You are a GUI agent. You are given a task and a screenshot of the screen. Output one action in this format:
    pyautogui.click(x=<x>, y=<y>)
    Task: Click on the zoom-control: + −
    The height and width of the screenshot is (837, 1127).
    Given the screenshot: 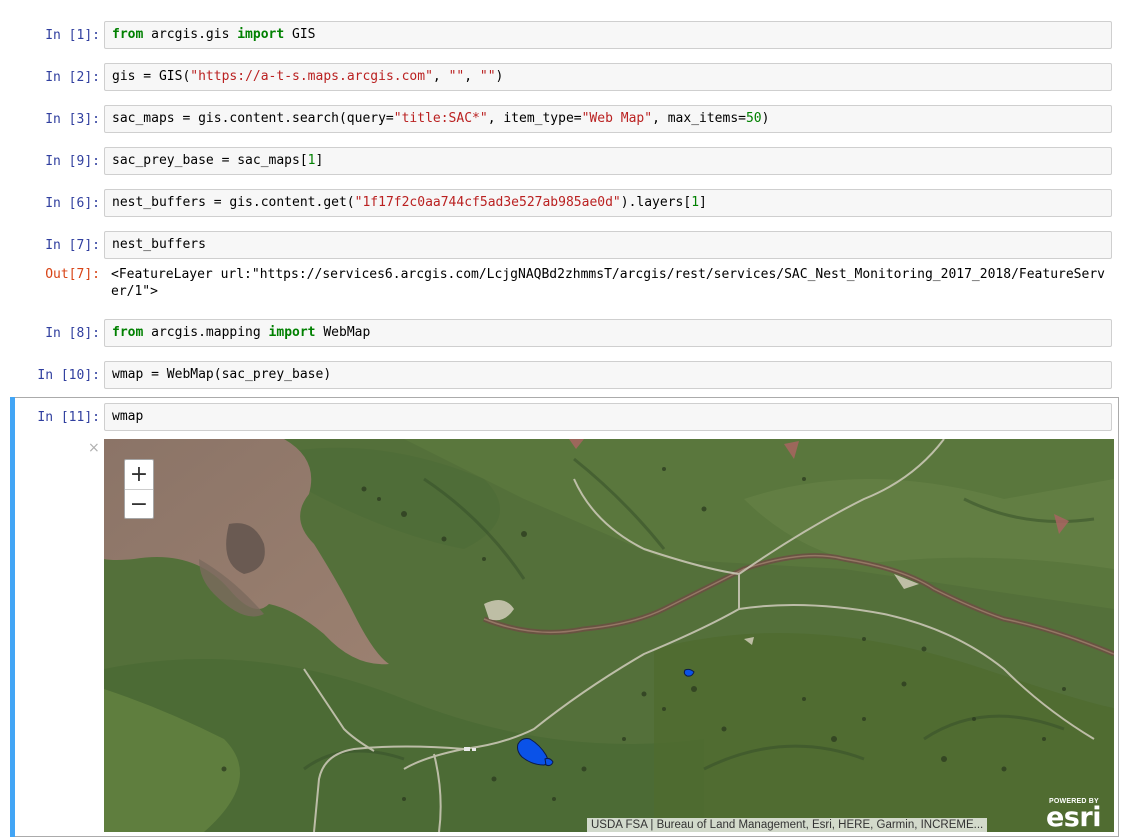 What is the action you would take?
    pyautogui.click(x=139, y=489)
    